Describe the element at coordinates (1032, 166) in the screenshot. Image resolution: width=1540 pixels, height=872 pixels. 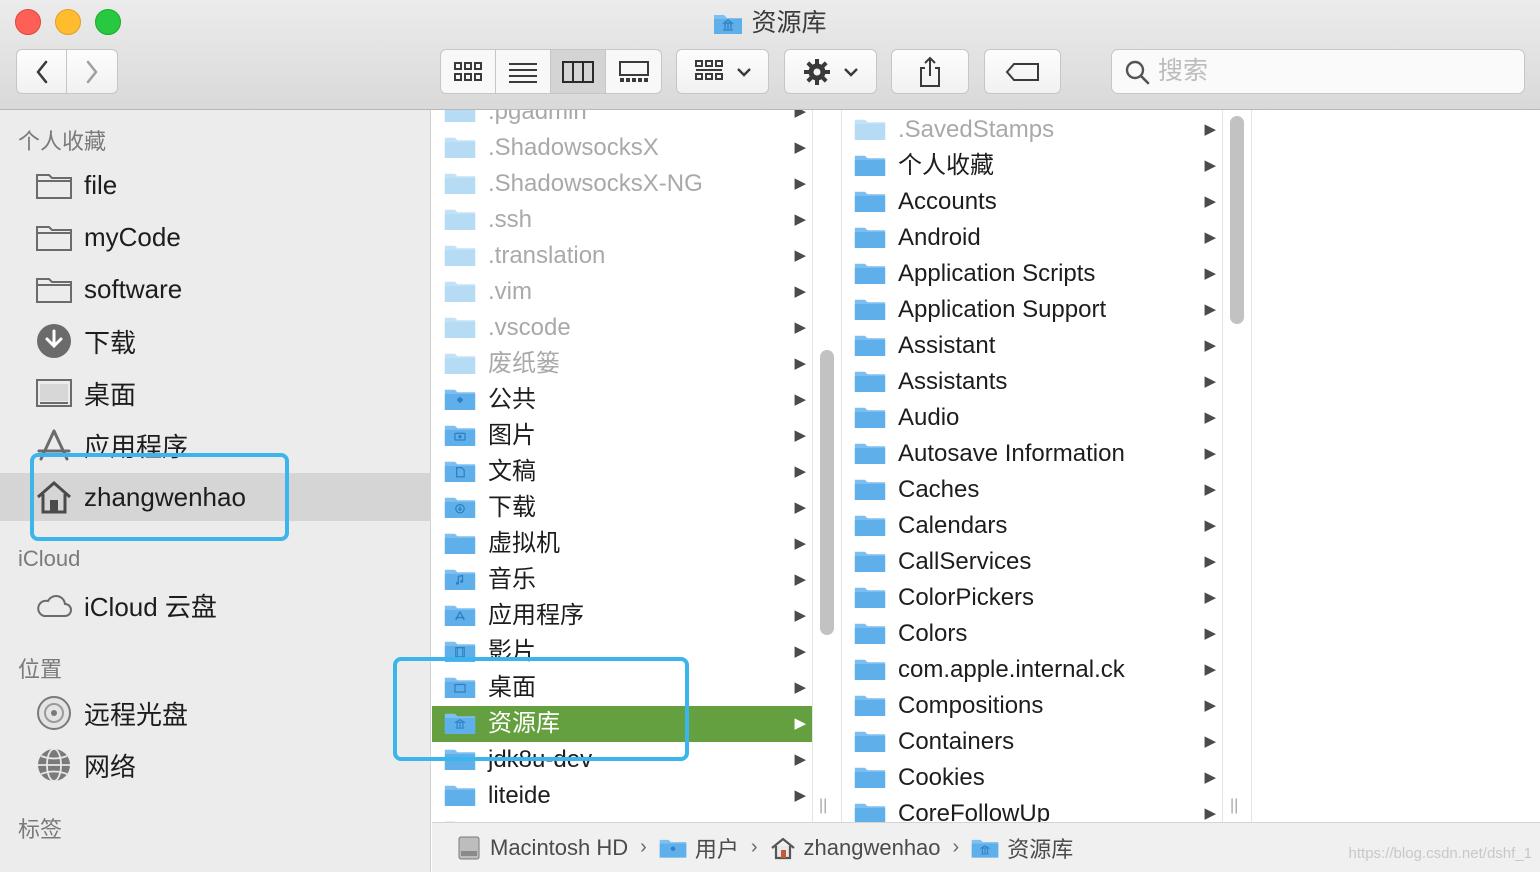
I see `list-item: 个人收藏 ▶` at that location.